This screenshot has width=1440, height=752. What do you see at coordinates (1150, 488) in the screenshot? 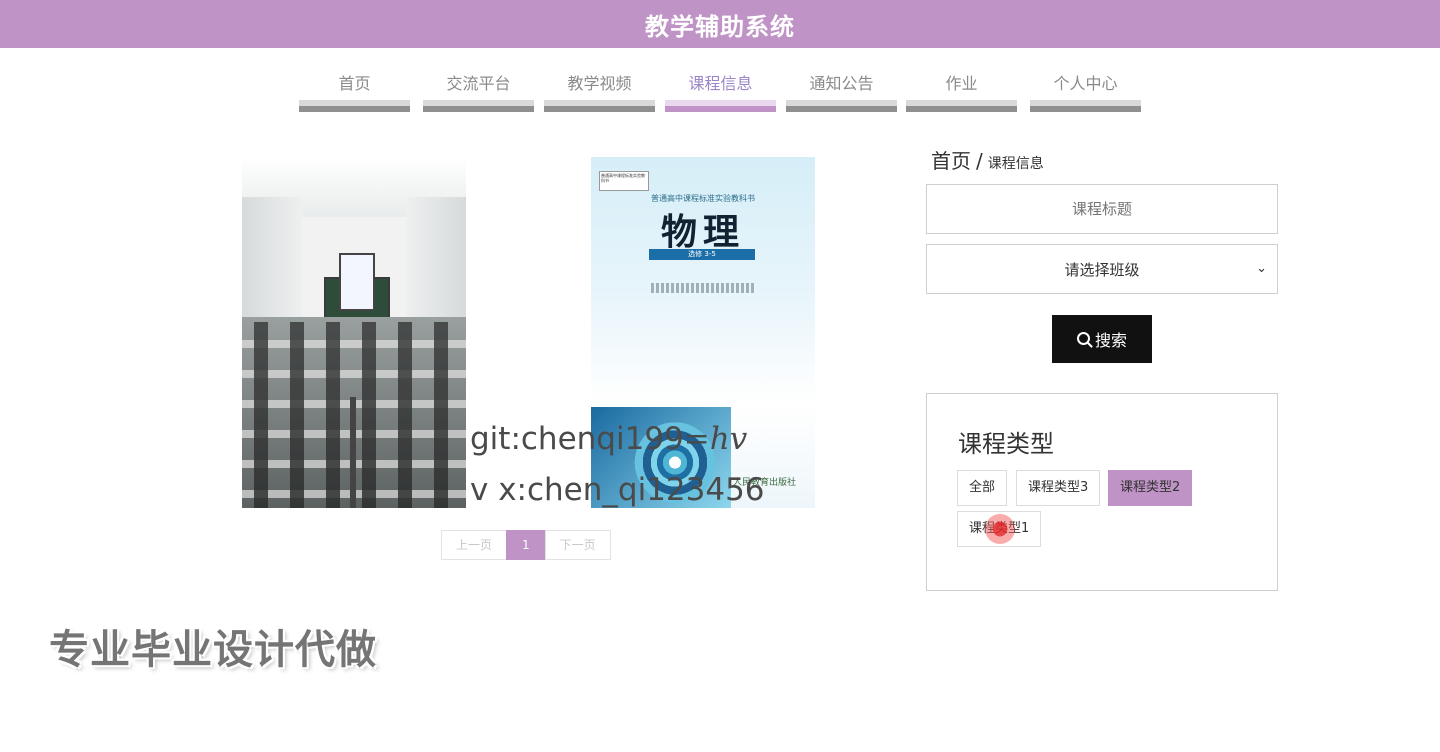
I see `course-type-tag-2: 课程类型2` at bounding box center [1150, 488].